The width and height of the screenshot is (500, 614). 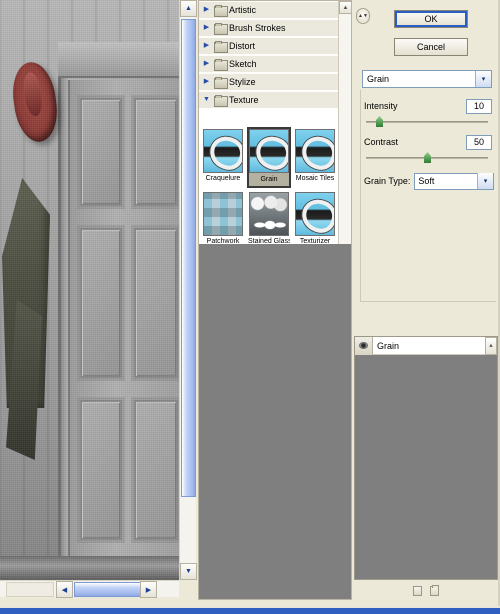 I want to click on scroll-right-icon: ▶, so click(x=148, y=589).